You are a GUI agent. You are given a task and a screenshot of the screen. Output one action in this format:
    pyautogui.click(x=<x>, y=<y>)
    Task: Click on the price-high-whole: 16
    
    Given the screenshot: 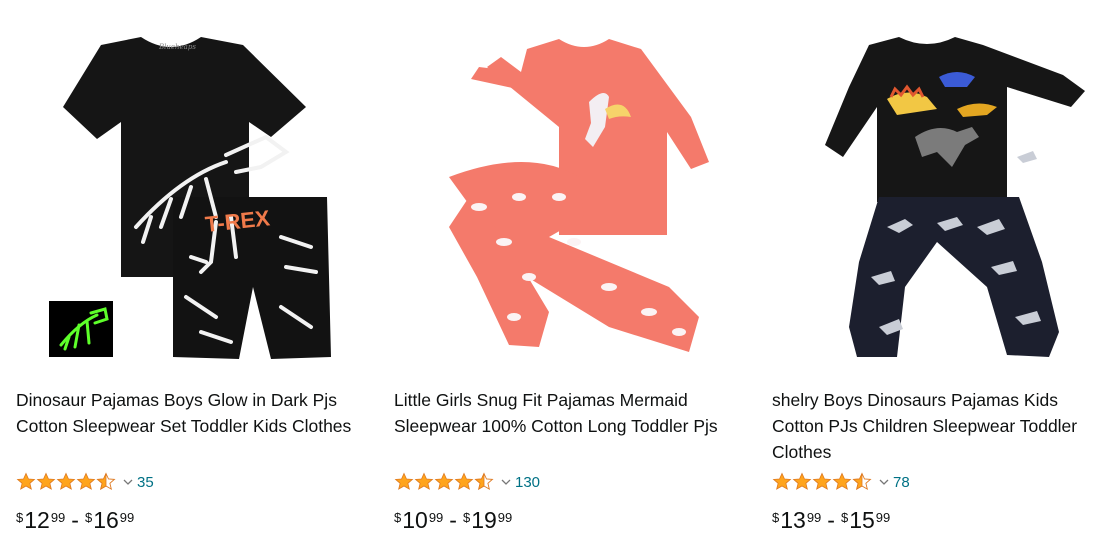 What is the action you would take?
    pyautogui.click(x=106, y=520)
    